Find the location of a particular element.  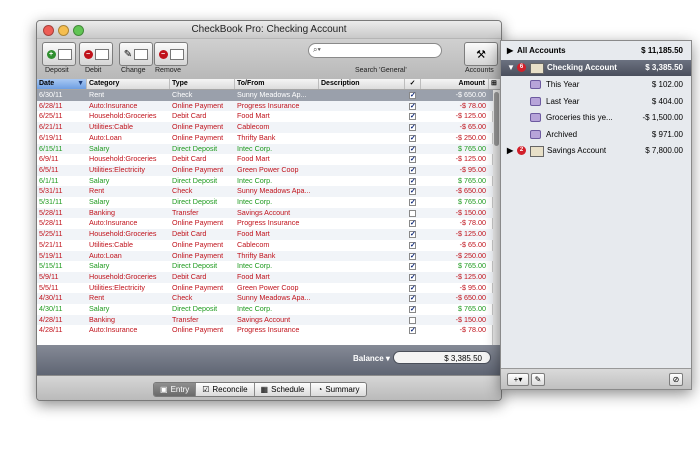

checking-badge: 6 is located at coordinates (521, 67).